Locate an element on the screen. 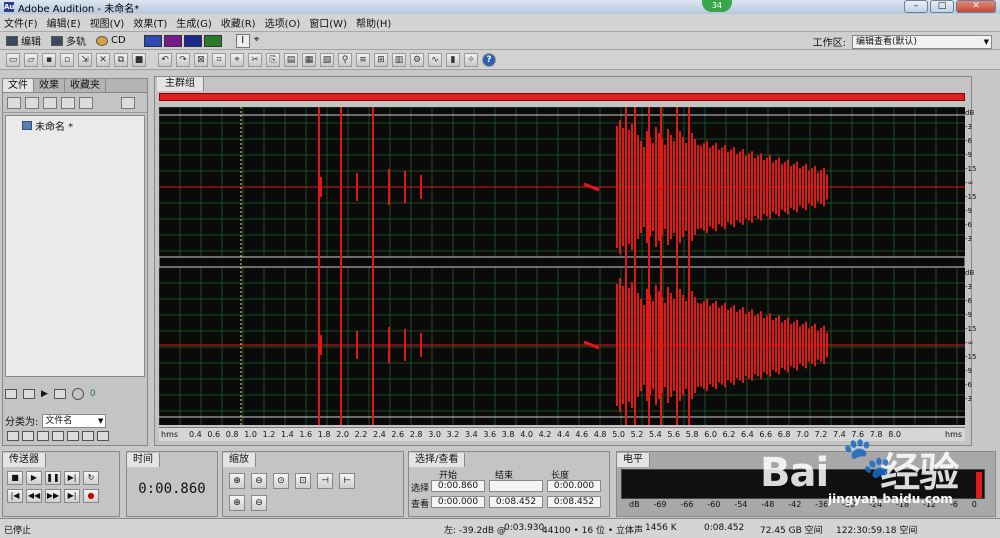 The image size is (1000, 538). workspace-select: 编辑查看(默认) is located at coordinates (922, 41).